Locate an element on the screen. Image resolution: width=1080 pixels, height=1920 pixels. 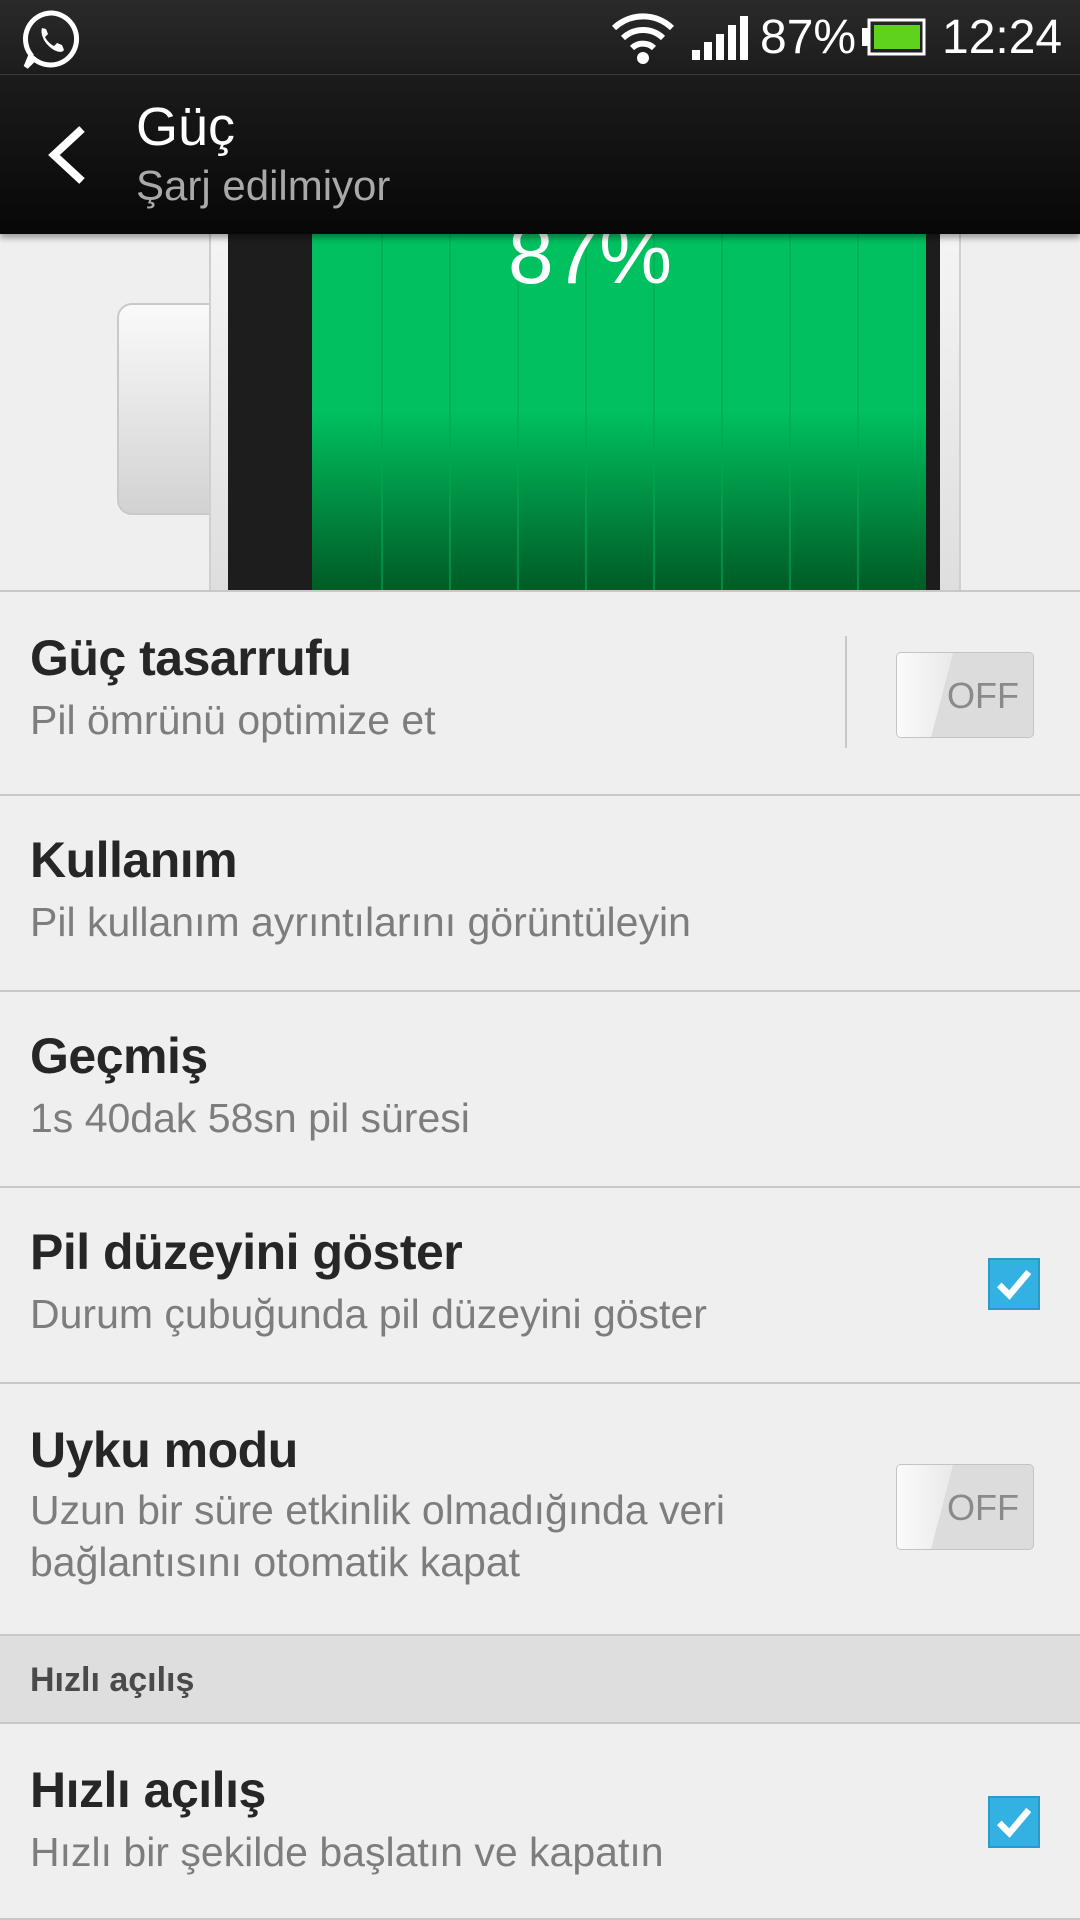
status-bar: 87% 12:24 is located at coordinates (540, 37).